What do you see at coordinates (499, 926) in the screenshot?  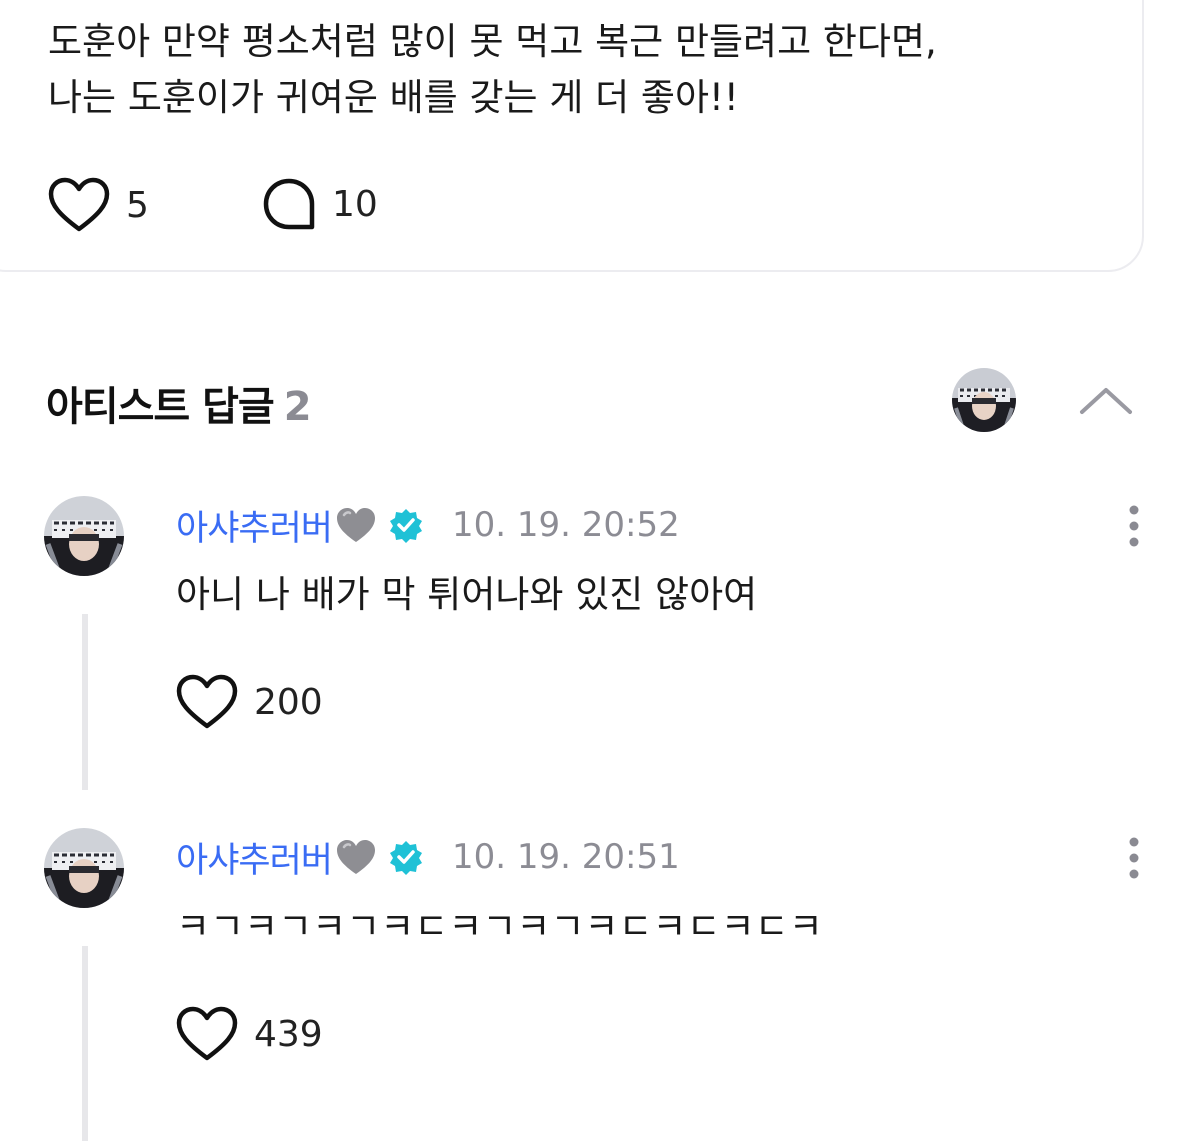 I see `comment-text: ㅋㄱㅋㄱㅋㄱㅋㄷㅋㄱㅋㄱㅋㄷㅋㄷㅋㄷㅋ` at bounding box center [499, 926].